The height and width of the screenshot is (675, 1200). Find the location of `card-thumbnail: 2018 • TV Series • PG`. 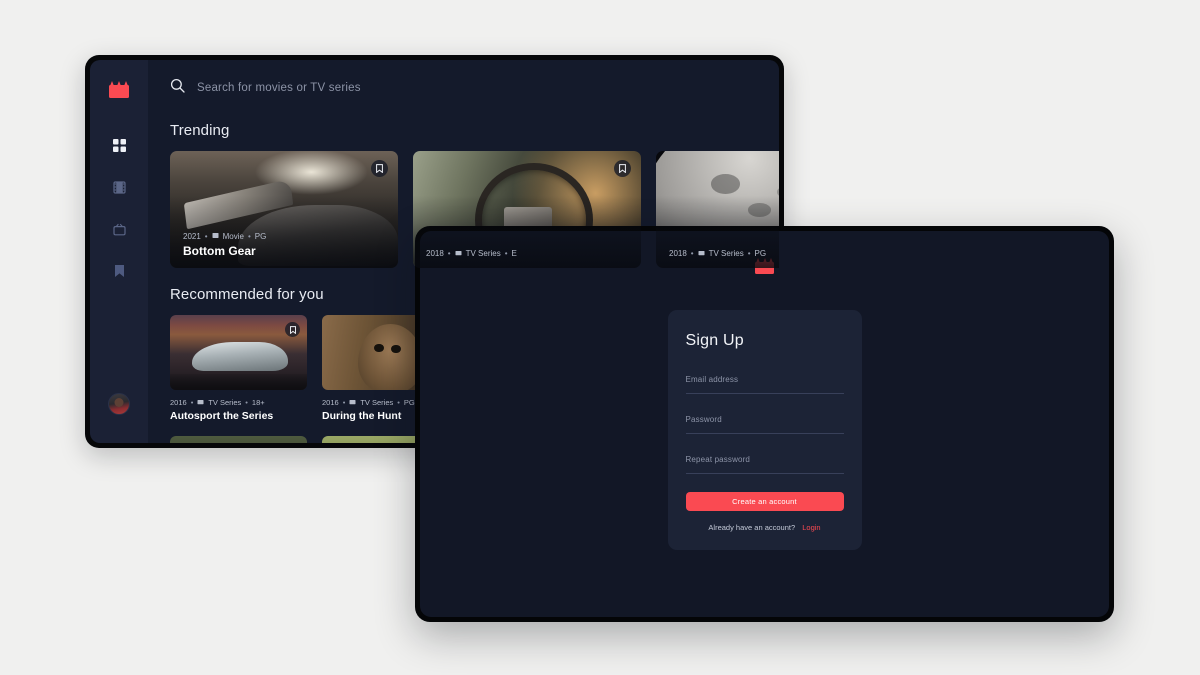

card-thumbnail: 2018 • TV Series • PG is located at coordinates (717, 209).